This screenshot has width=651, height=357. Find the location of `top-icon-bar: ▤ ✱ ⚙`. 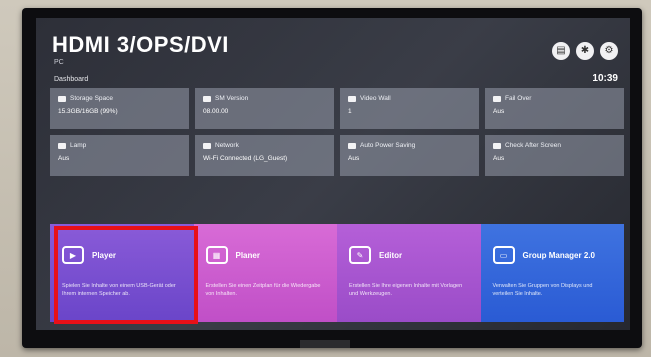

top-icon-bar: ▤ ✱ ⚙ is located at coordinates (585, 51).